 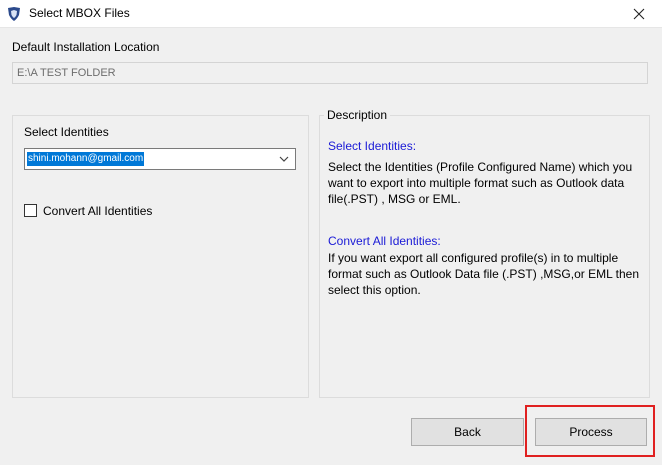 What do you see at coordinates (79, 13) in the screenshot?
I see `window-title: Select MBOX Files` at bounding box center [79, 13].